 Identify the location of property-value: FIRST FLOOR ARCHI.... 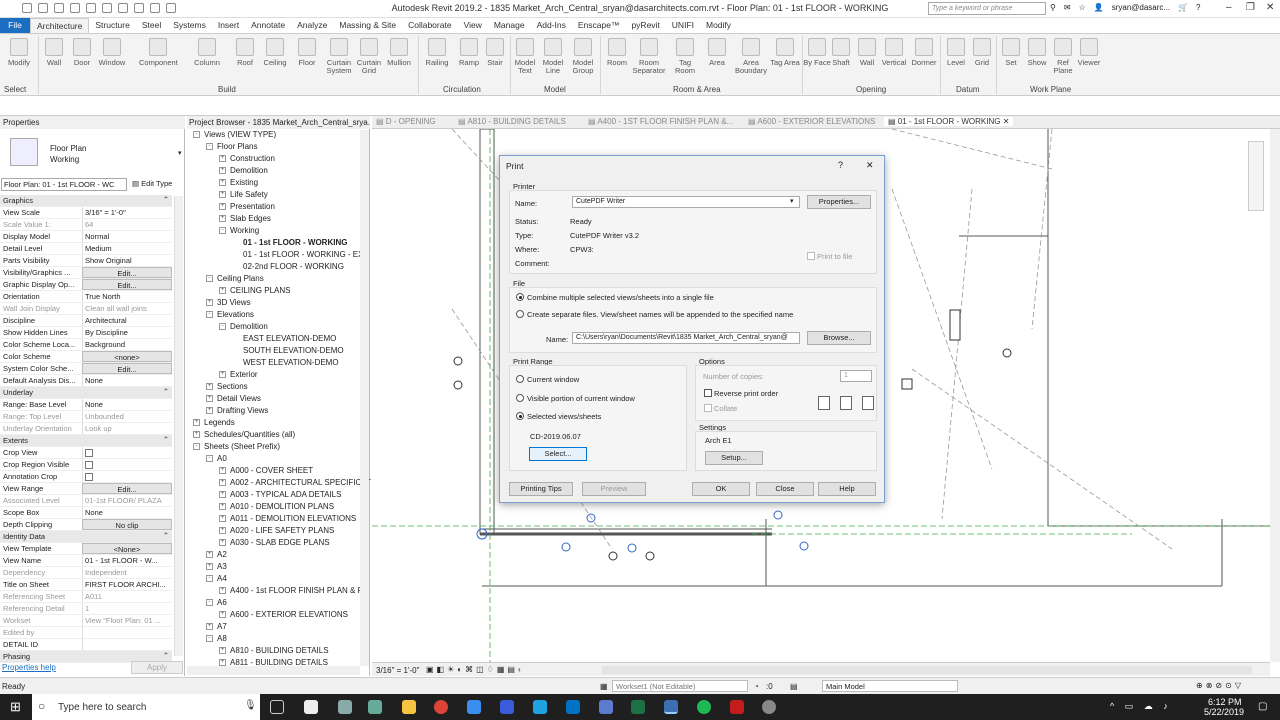
(127, 584).